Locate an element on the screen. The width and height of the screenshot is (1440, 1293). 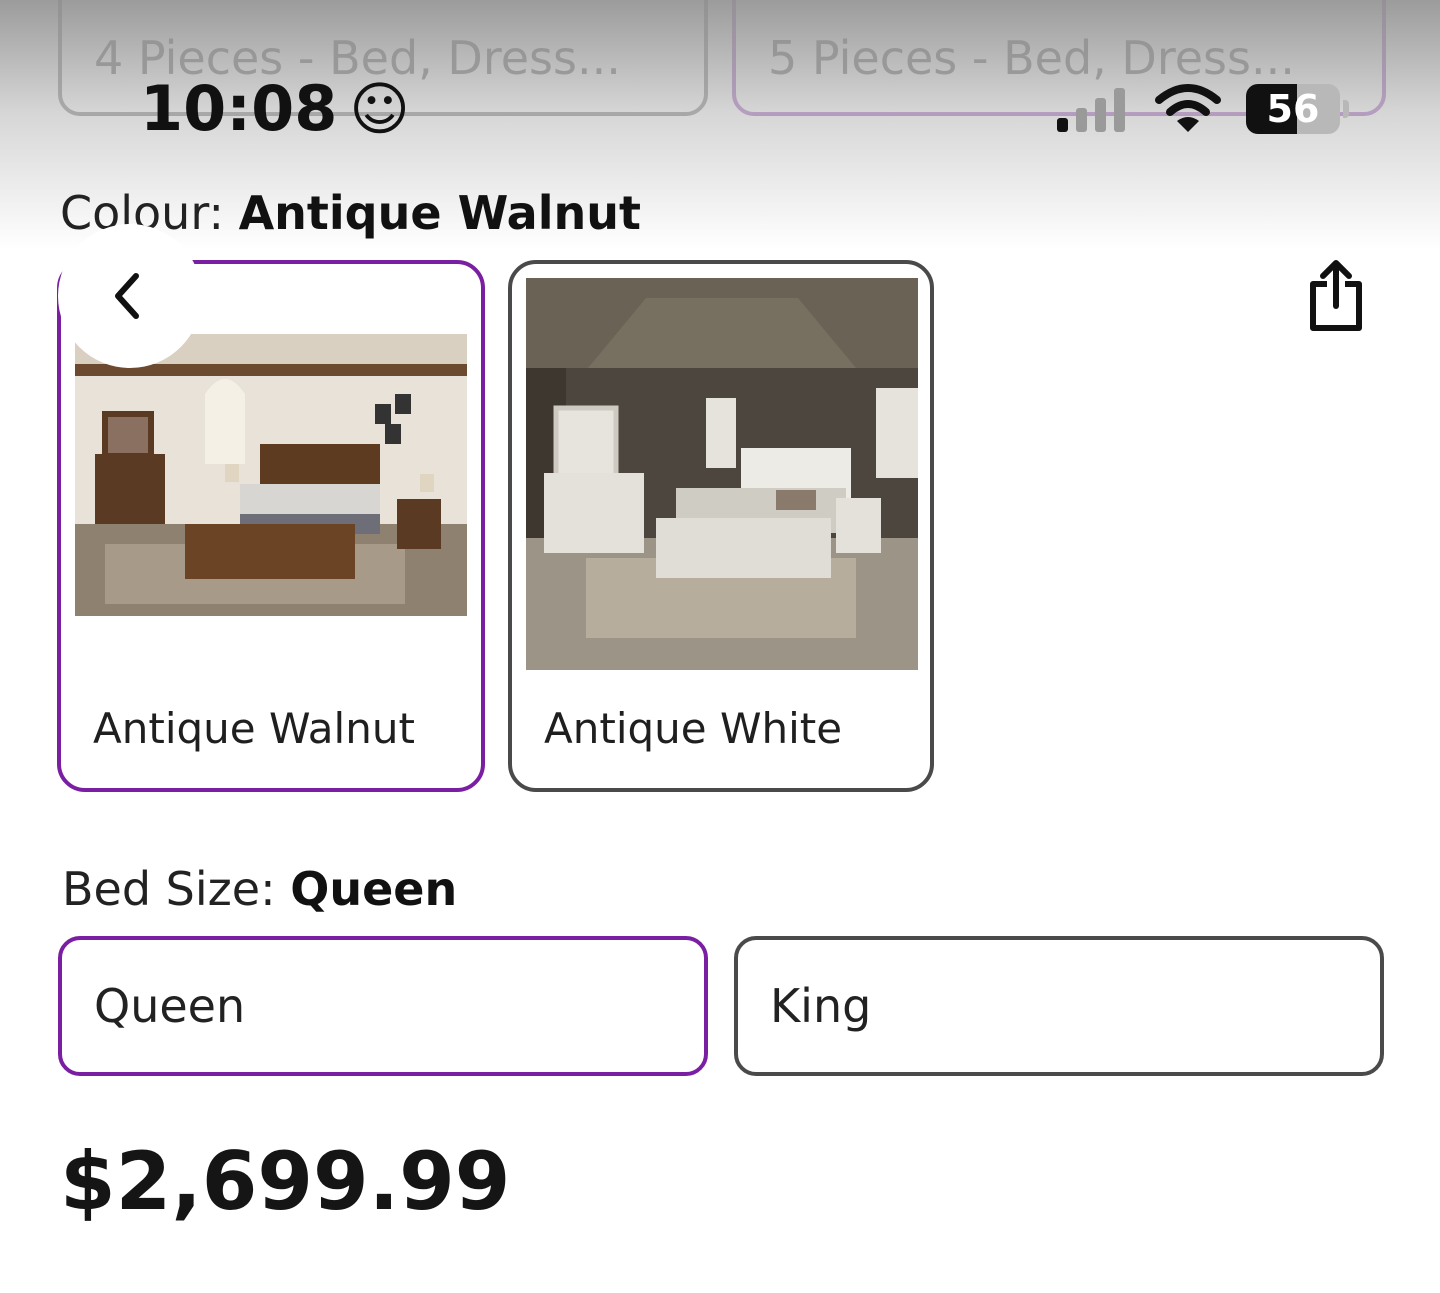
bed-size-label: Bed Size: is located at coordinates (169, 889).